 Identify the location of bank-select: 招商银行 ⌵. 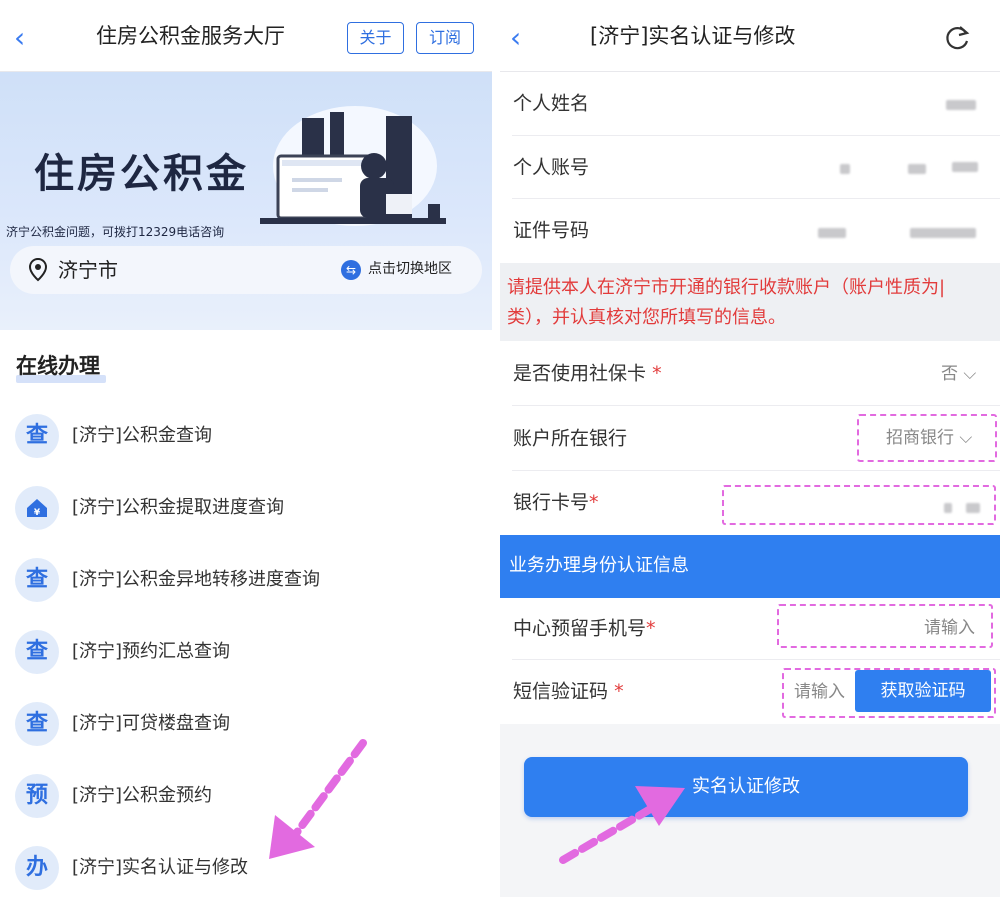
(929, 438).